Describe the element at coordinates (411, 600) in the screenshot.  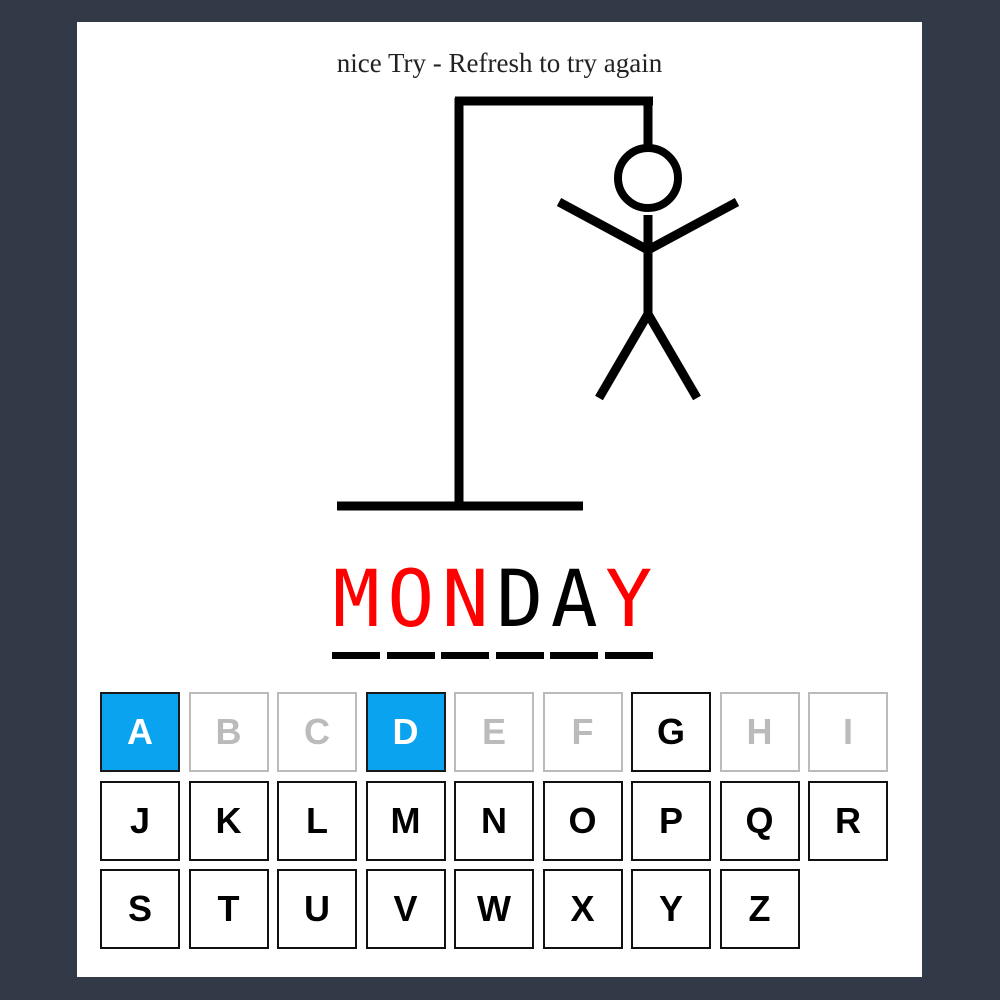
I see `word-letter: O` at that location.